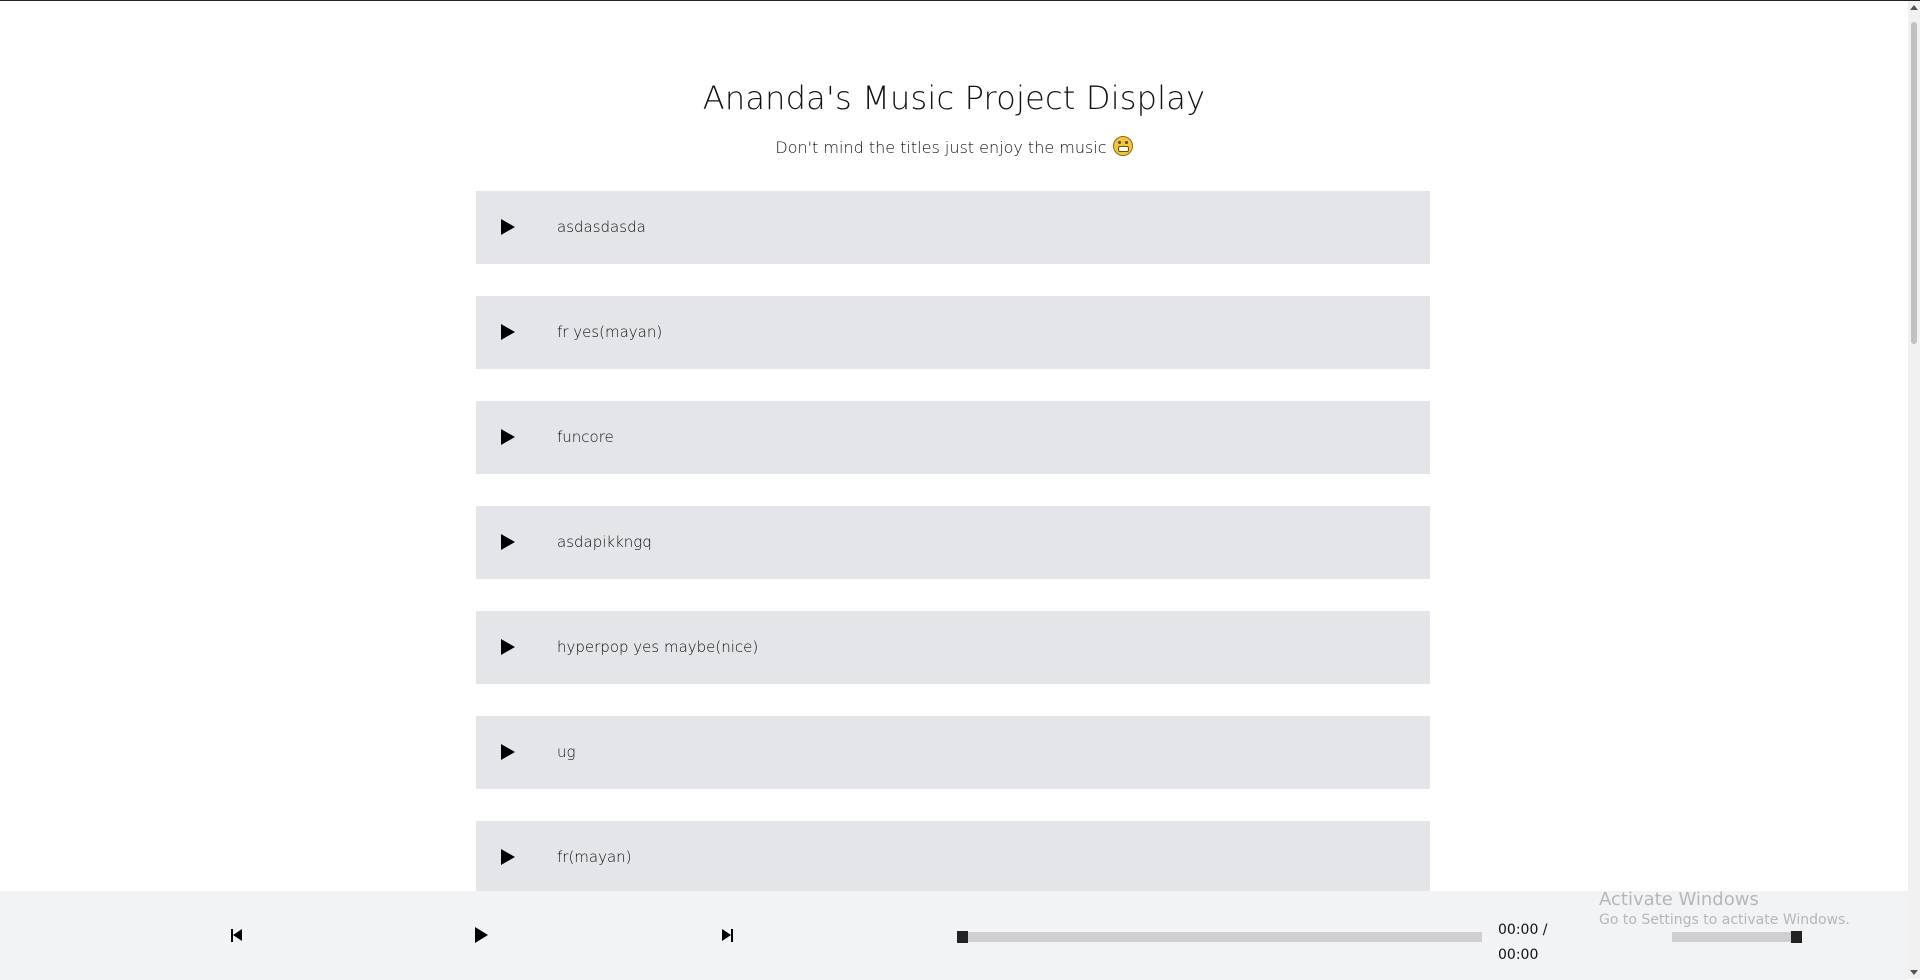  What do you see at coordinates (732, 935) in the screenshot?
I see `next-track-icon-bar` at bounding box center [732, 935].